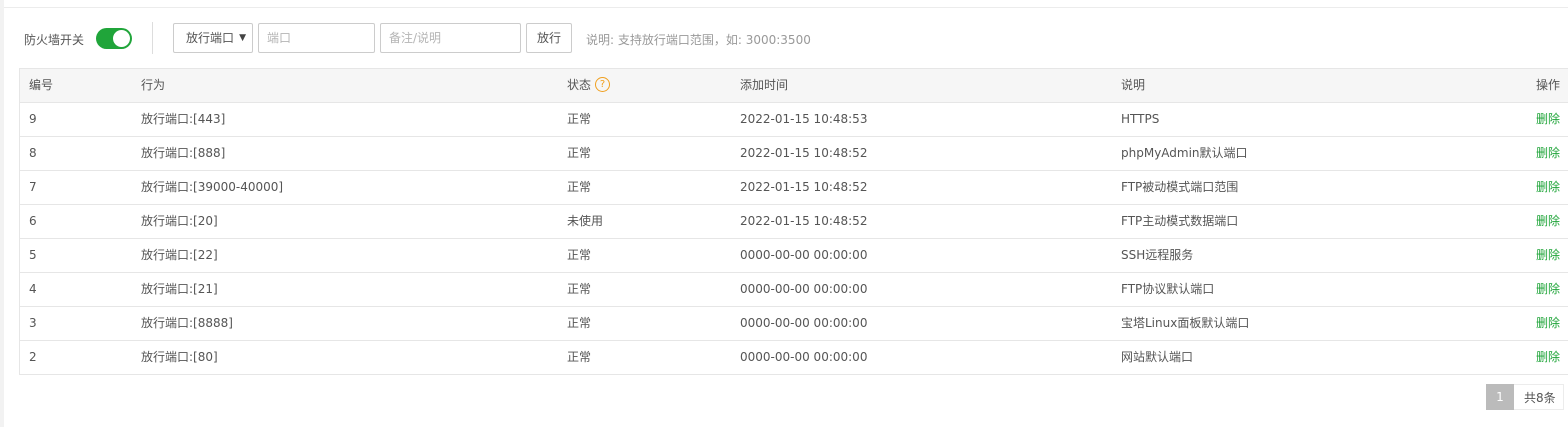  I want to click on table-row: 5 放行端口:[22] 正常 0000-00-00 00:00:00 SSH远程服务 删除, so click(794, 256).